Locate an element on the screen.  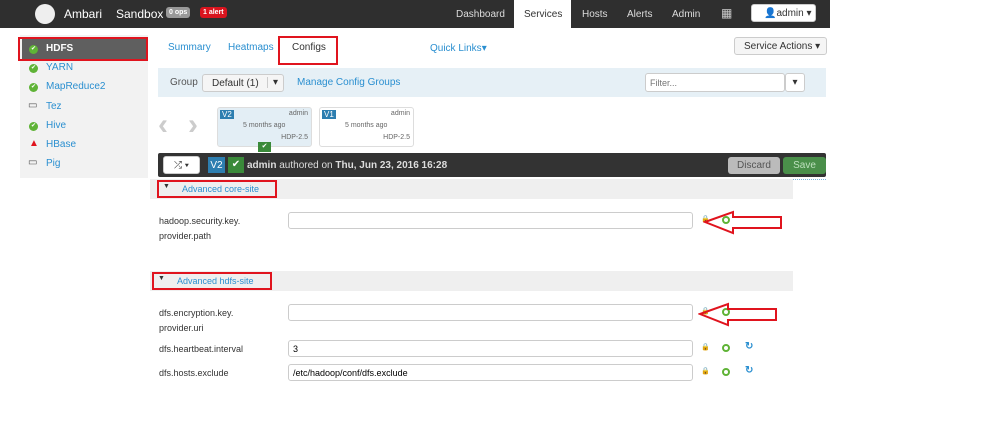
property-name: hadoop.security.key. provider.path is located at coordinates (200, 228).